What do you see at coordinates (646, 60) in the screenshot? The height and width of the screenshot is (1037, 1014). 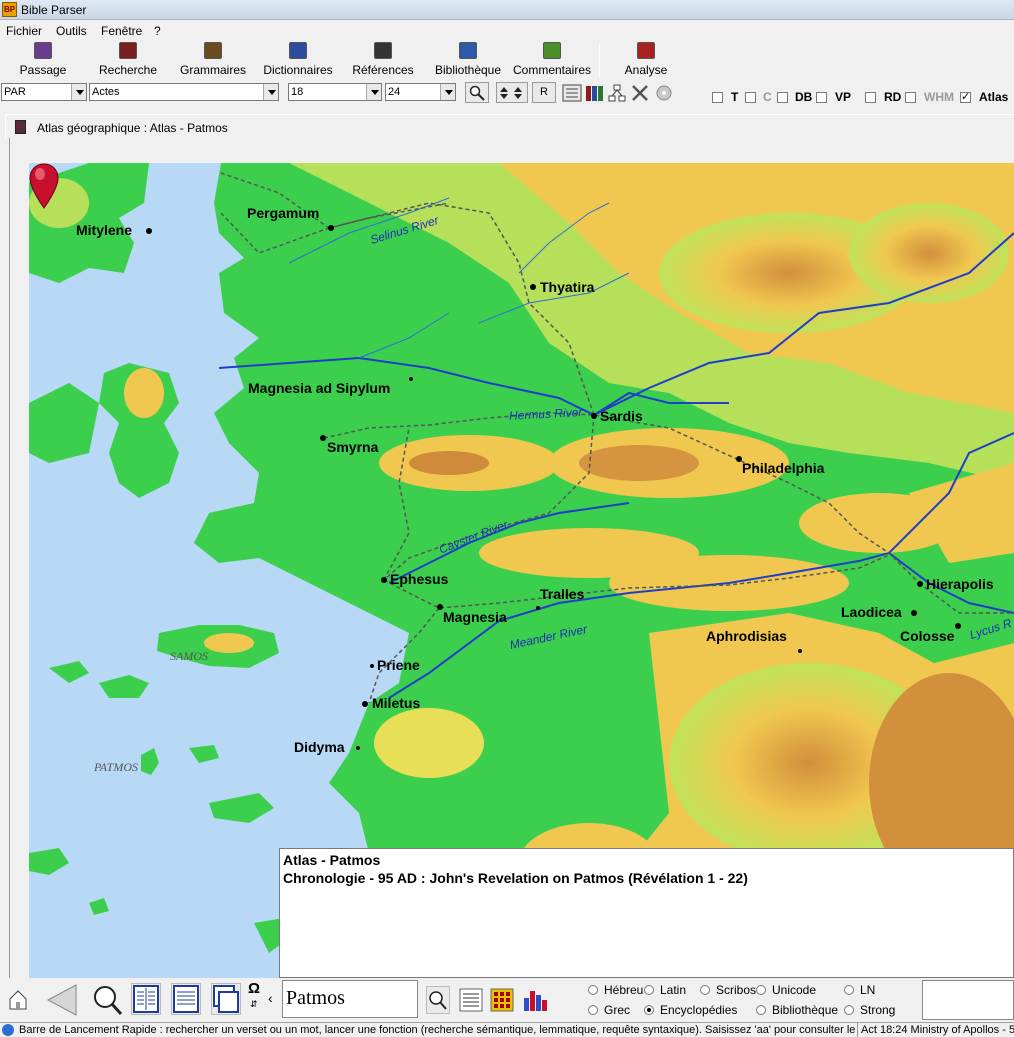 I see `analyse-button: Analyse` at bounding box center [646, 60].